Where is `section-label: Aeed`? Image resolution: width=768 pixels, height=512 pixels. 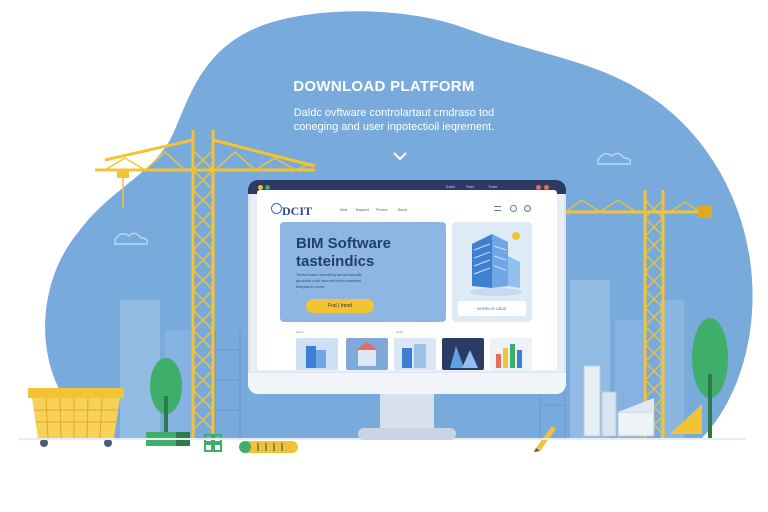 section-label: Aeed is located at coordinates (400, 332).